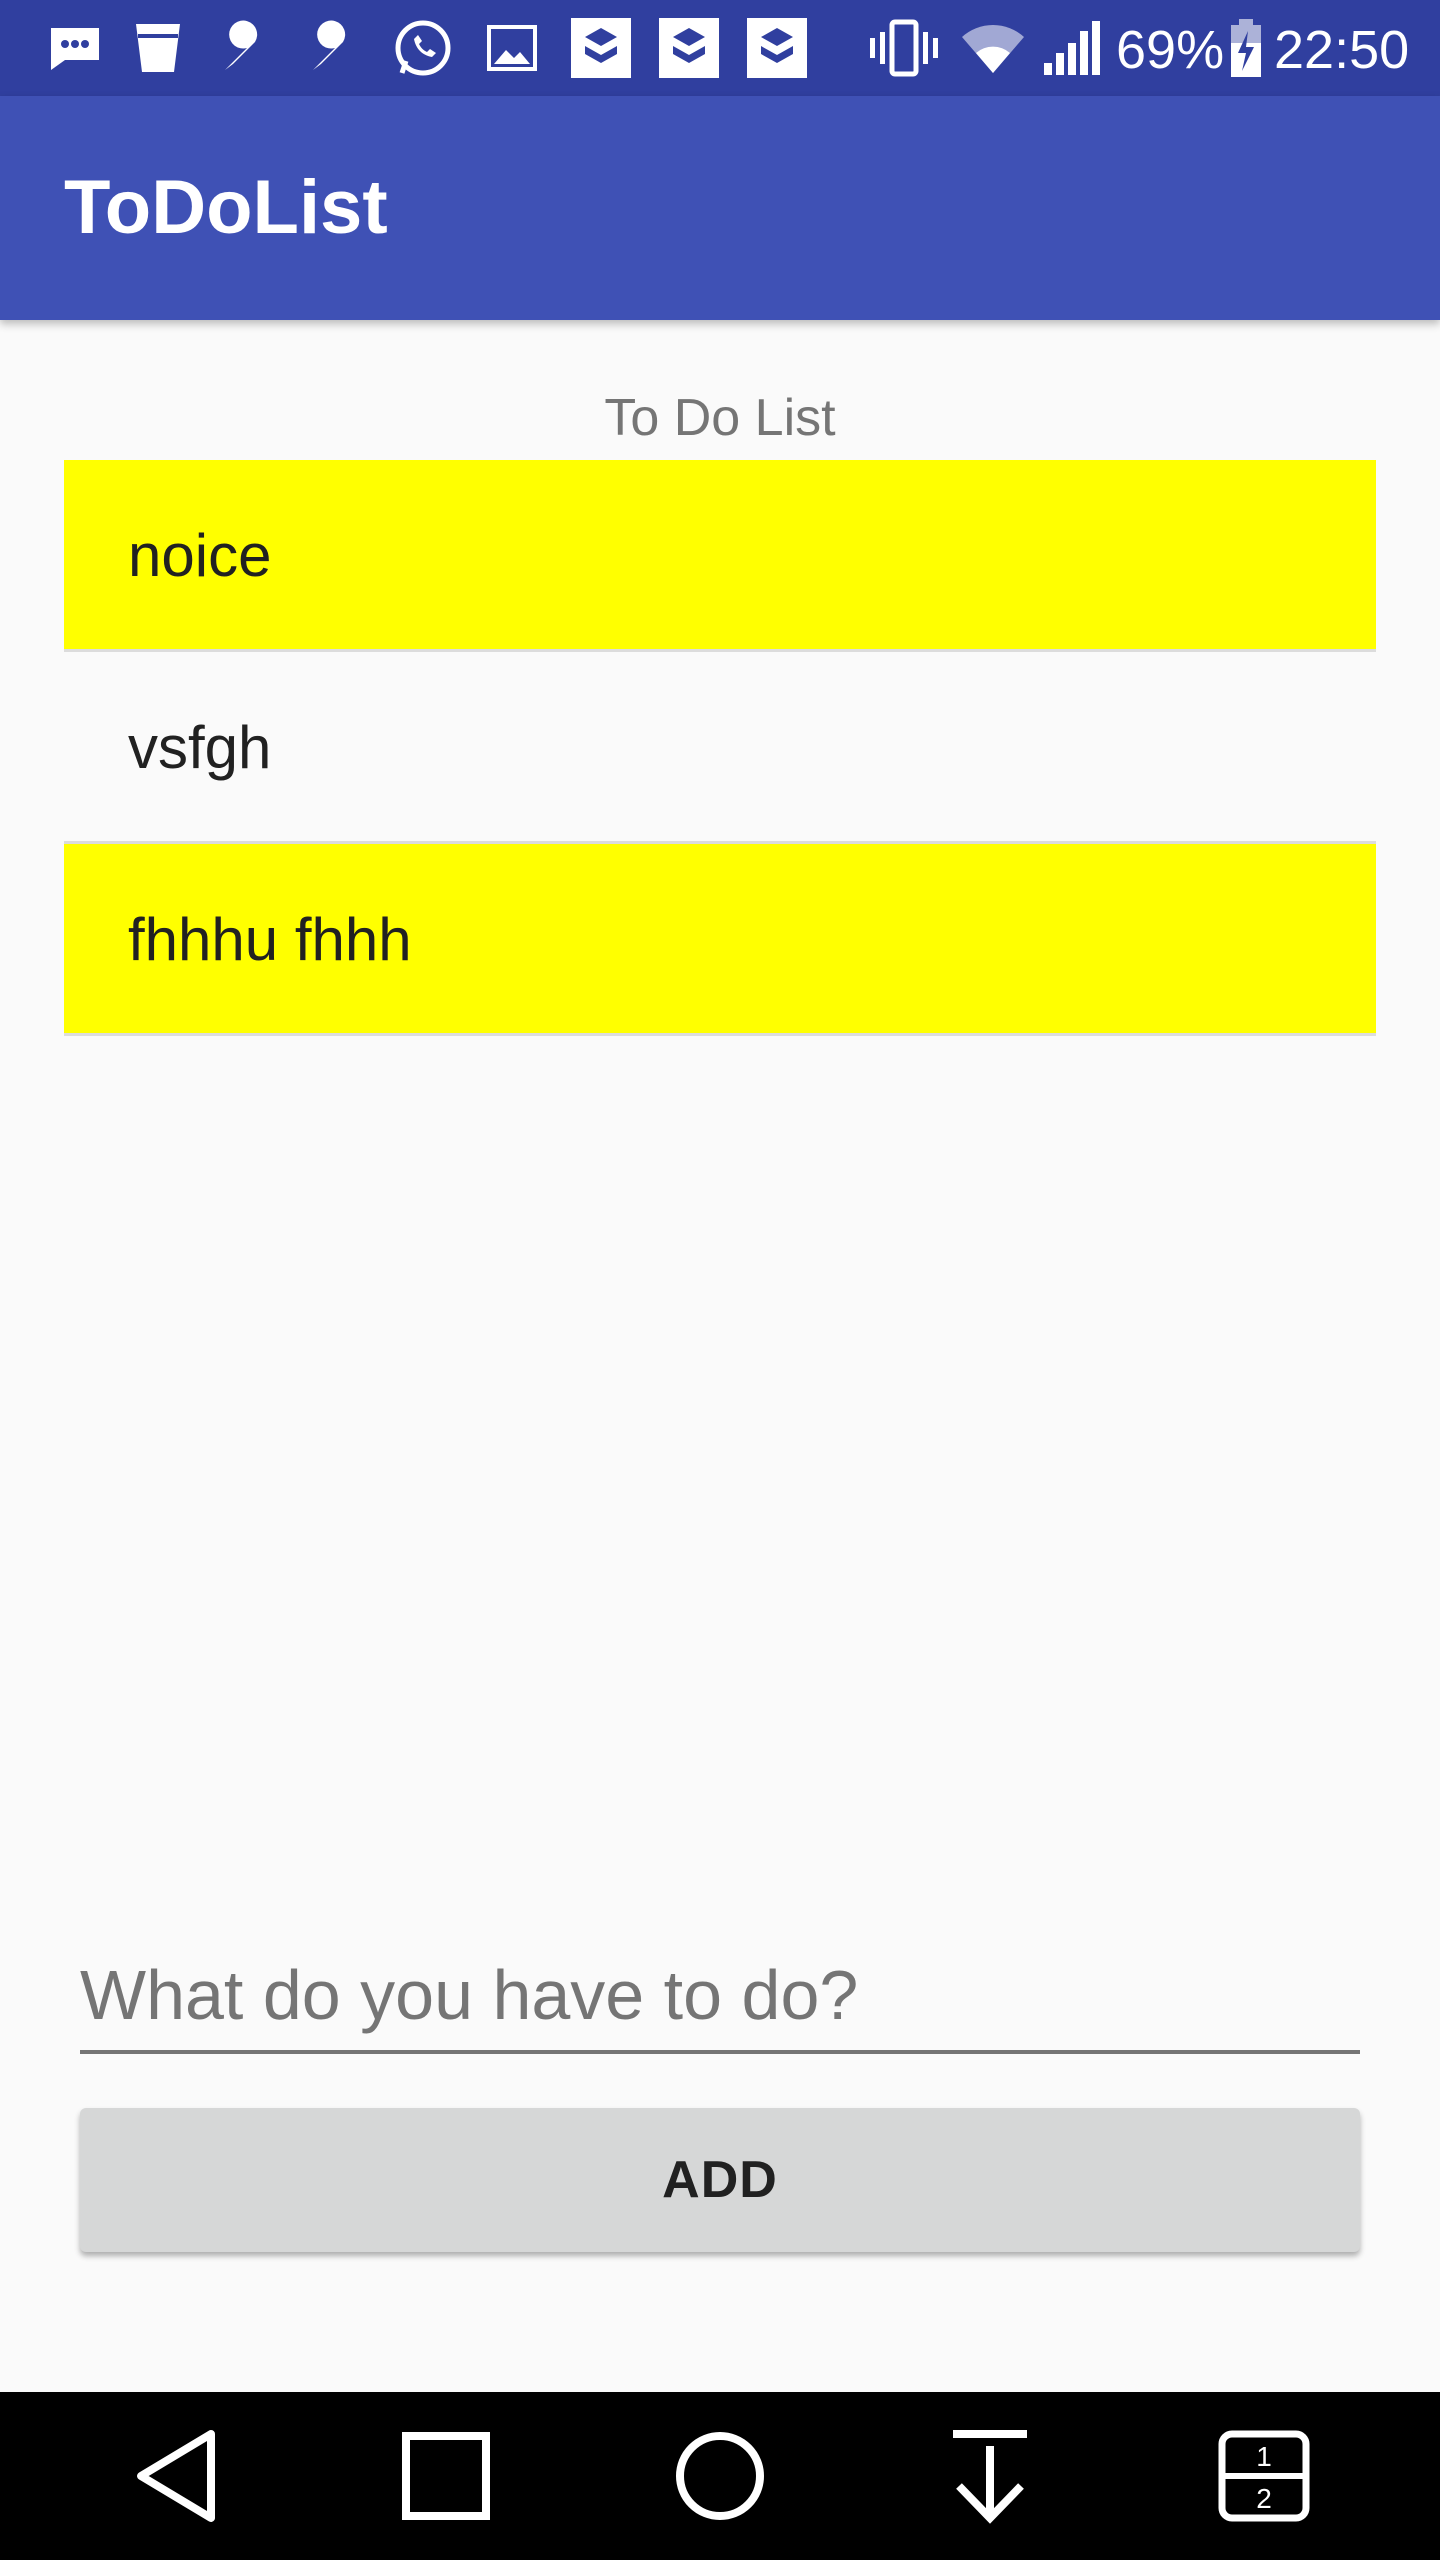 The height and width of the screenshot is (2560, 1440). I want to click on cup-icon, so click(158, 48).